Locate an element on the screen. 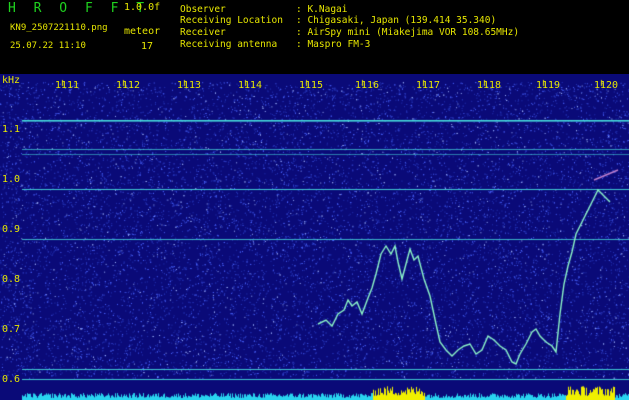 Image resolution: width=629 pixels, height=400 pixels. x-tick-label: 1116 is located at coordinates (367, 85).